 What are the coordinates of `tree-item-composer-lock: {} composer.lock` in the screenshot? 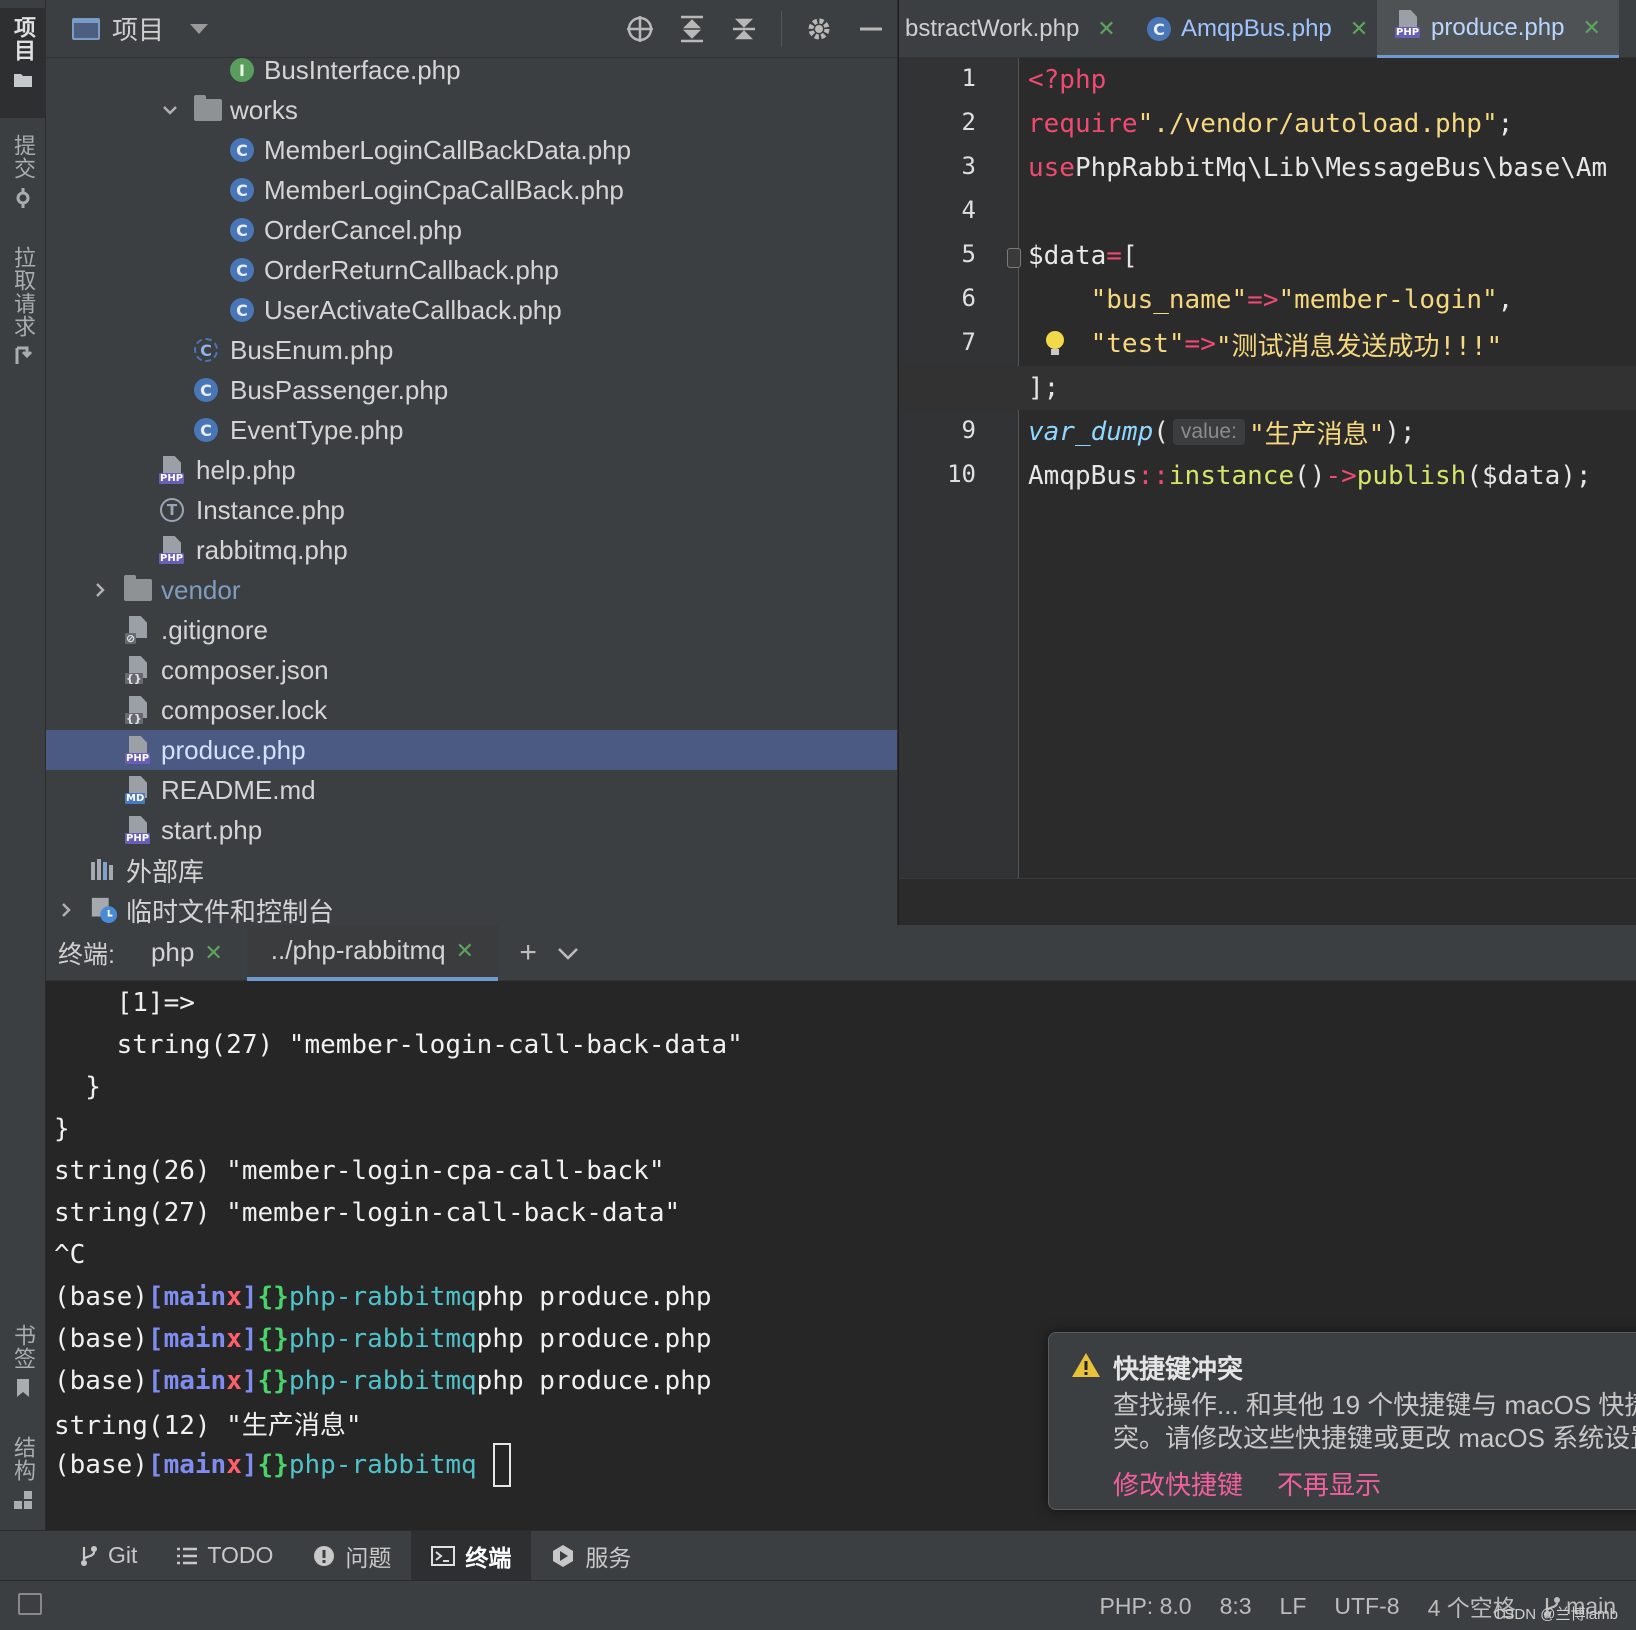 It's located at (471, 710).